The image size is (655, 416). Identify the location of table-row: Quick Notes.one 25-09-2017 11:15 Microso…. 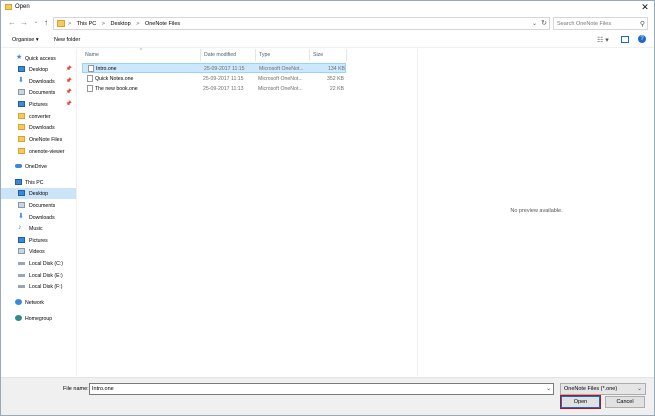
(214, 79).